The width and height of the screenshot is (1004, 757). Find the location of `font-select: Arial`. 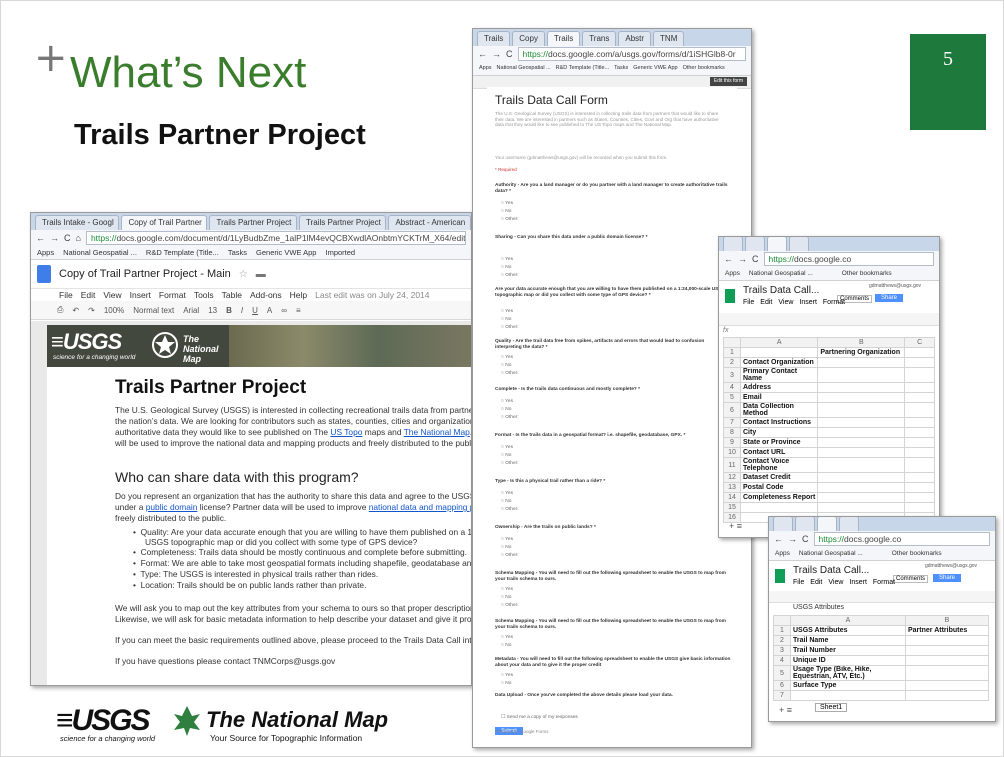

font-select: Arial is located at coordinates (191, 310).